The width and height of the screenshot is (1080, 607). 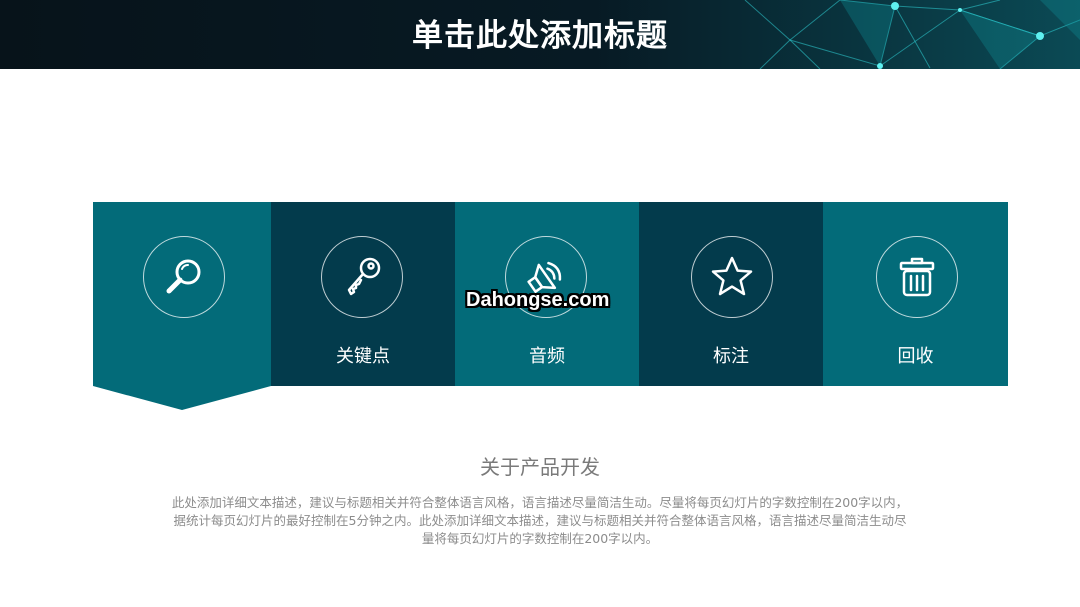 I want to click on trash-icon, so click(x=917, y=277).